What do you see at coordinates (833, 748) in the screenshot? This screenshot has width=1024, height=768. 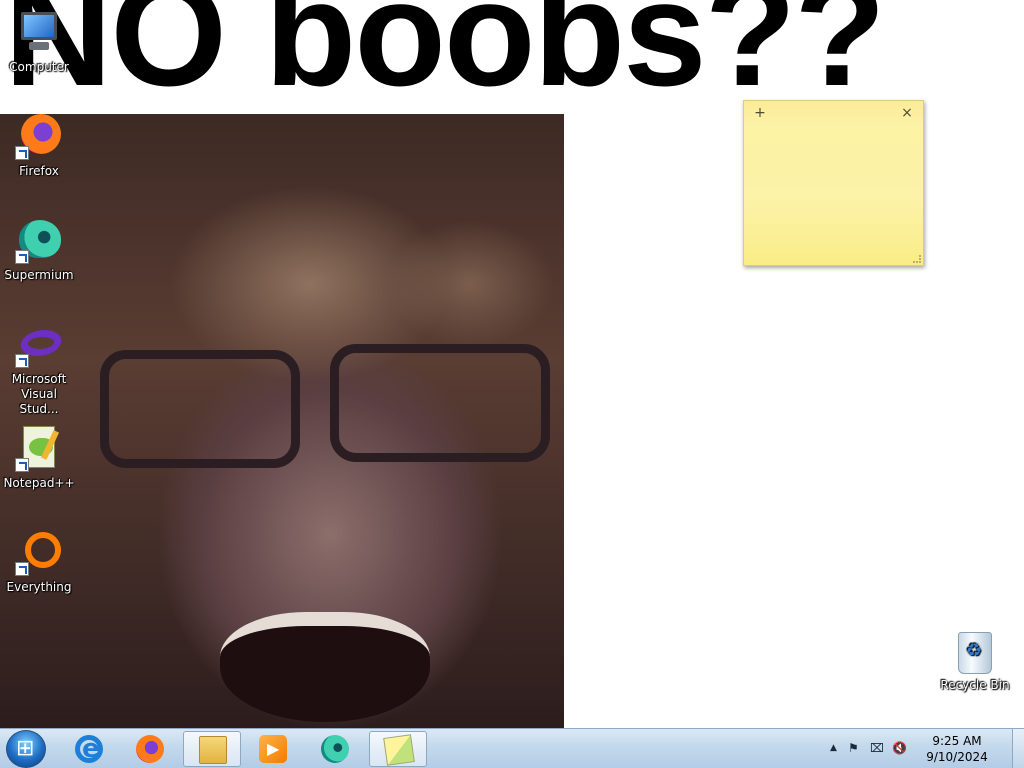 I see `show-hidden-icons-button: ▲` at bounding box center [833, 748].